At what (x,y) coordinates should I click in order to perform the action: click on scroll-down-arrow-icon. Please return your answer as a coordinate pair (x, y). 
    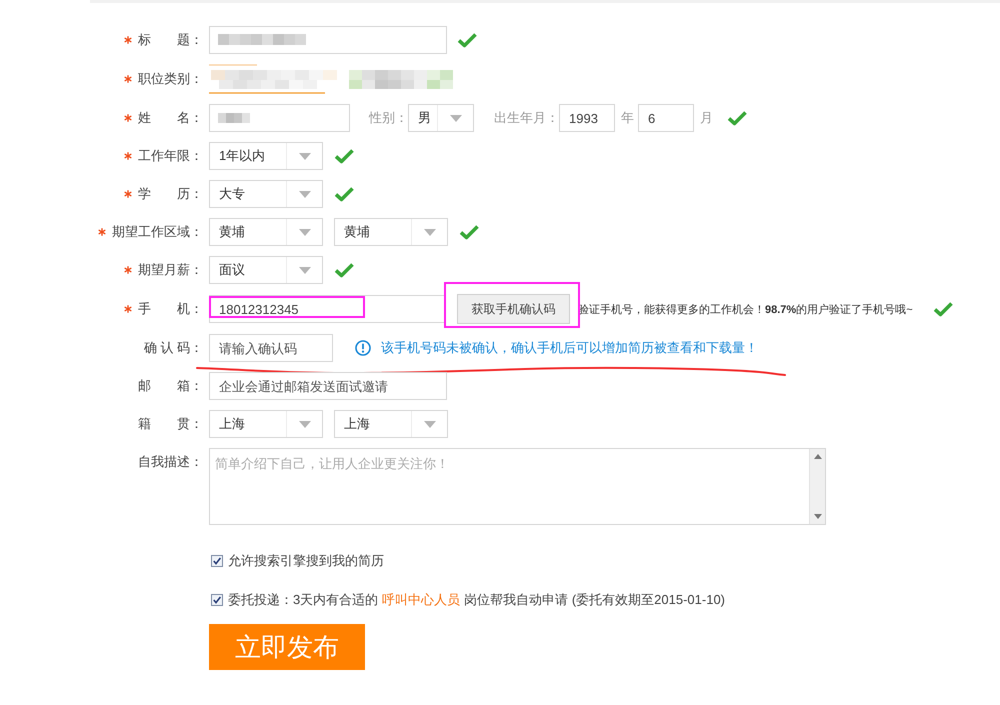
    Looking at the image, I should click on (818, 516).